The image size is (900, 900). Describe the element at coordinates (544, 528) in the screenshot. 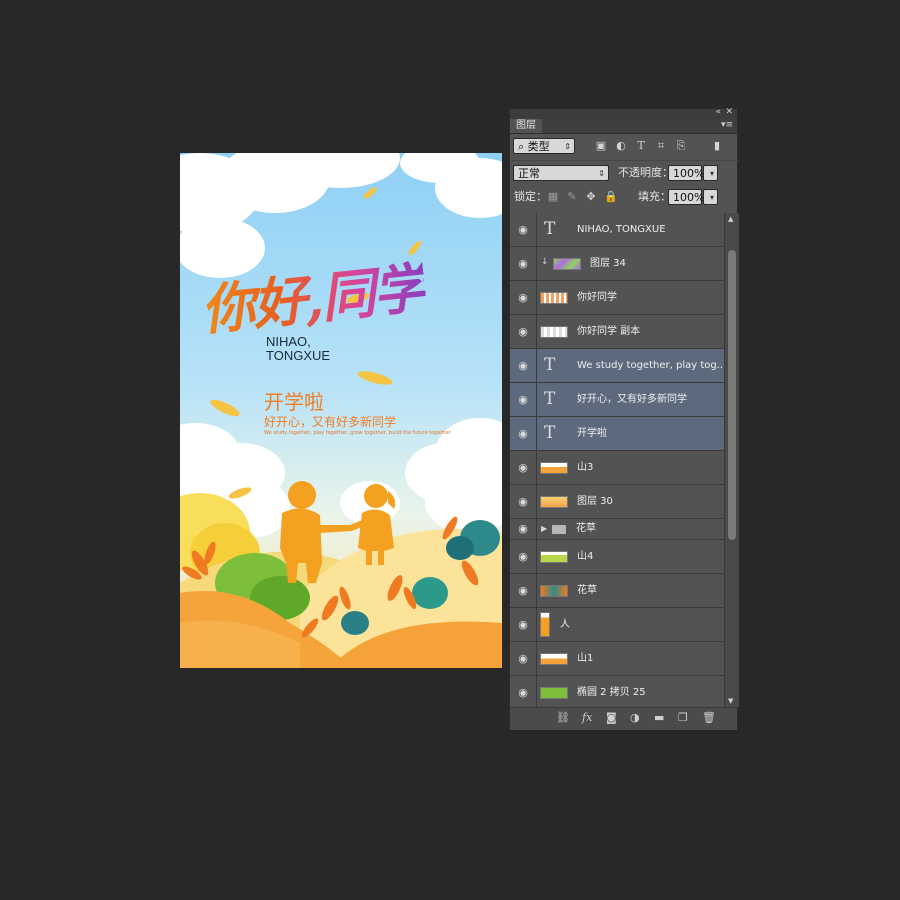

I see `expand-triangle-icon: ▶` at that location.